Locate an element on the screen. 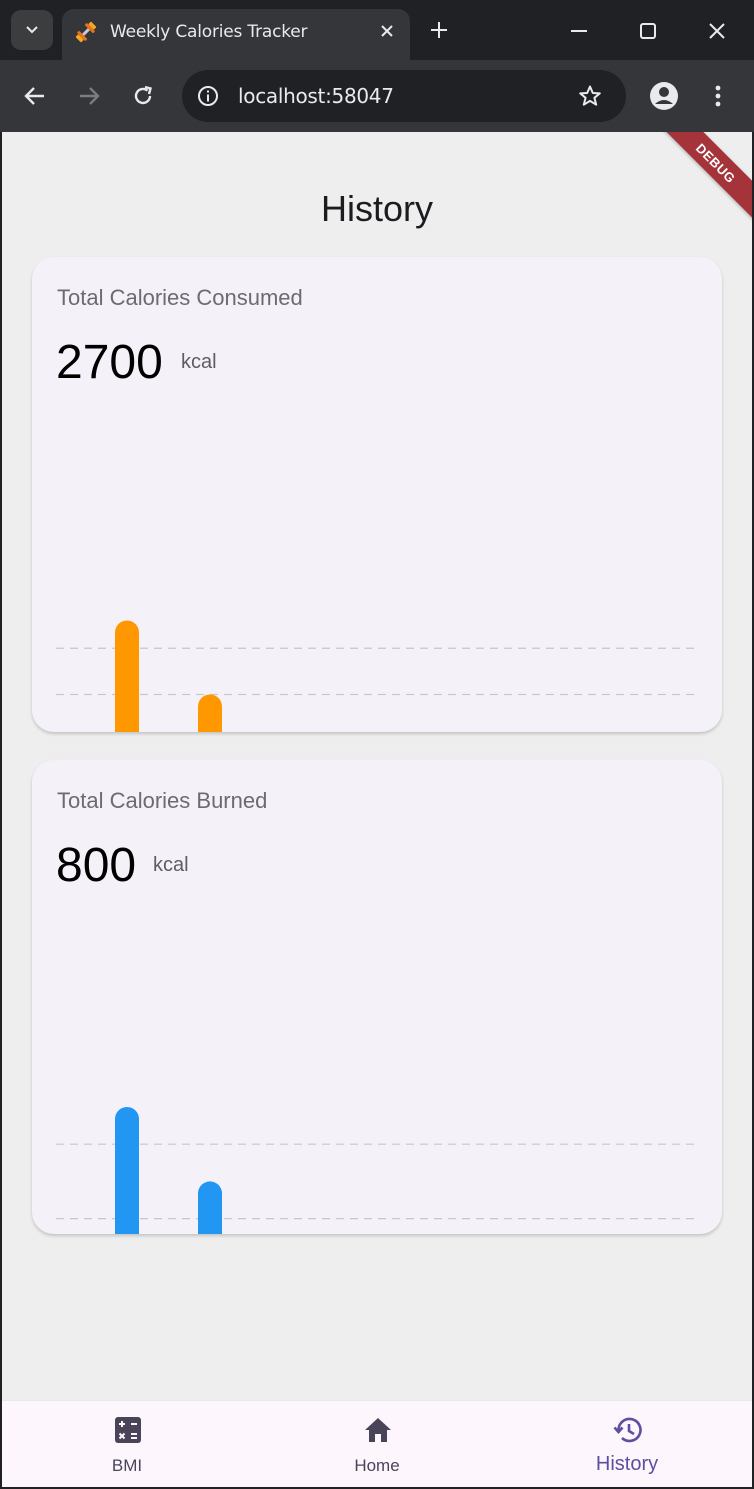 The width and height of the screenshot is (754, 1489). nav-item-history: History is located at coordinates (627, 1444).